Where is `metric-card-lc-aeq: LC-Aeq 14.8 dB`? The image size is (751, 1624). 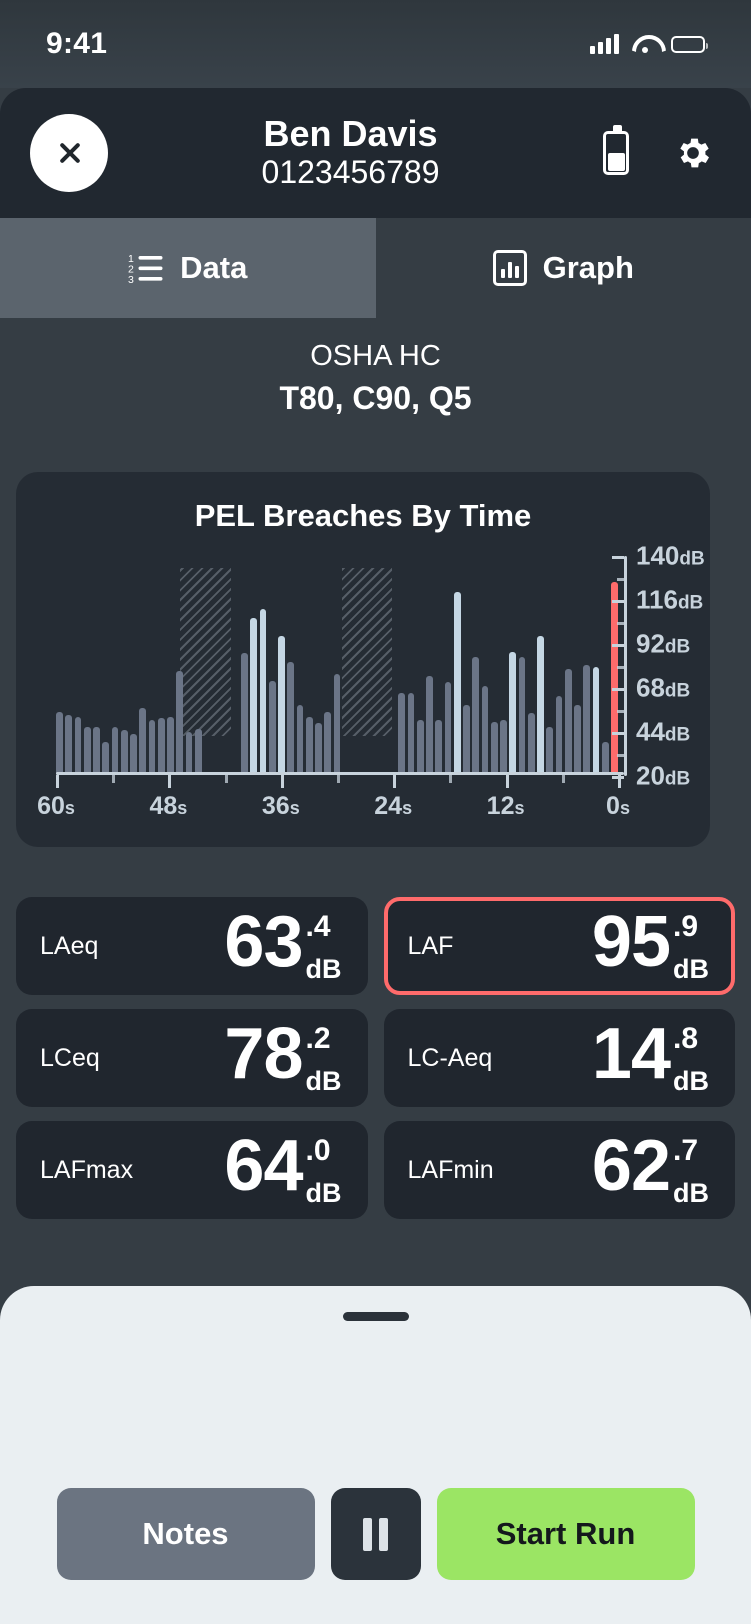 metric-card-lc-aeq: LC-Aeq 14.8 dB is located at coordinates (559, 1058).